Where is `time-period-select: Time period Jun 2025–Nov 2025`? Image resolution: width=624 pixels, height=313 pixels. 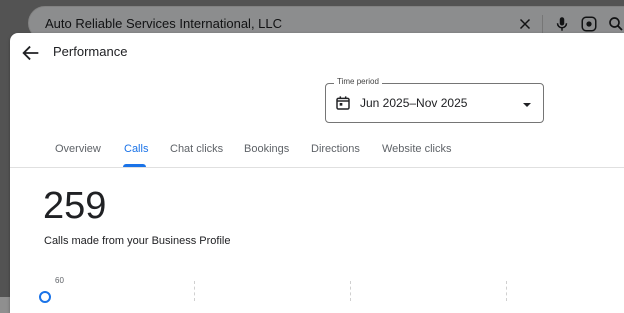
time-period-select: Time period Jun 2025–Nov 2025 is located at coordinates (434, 100).